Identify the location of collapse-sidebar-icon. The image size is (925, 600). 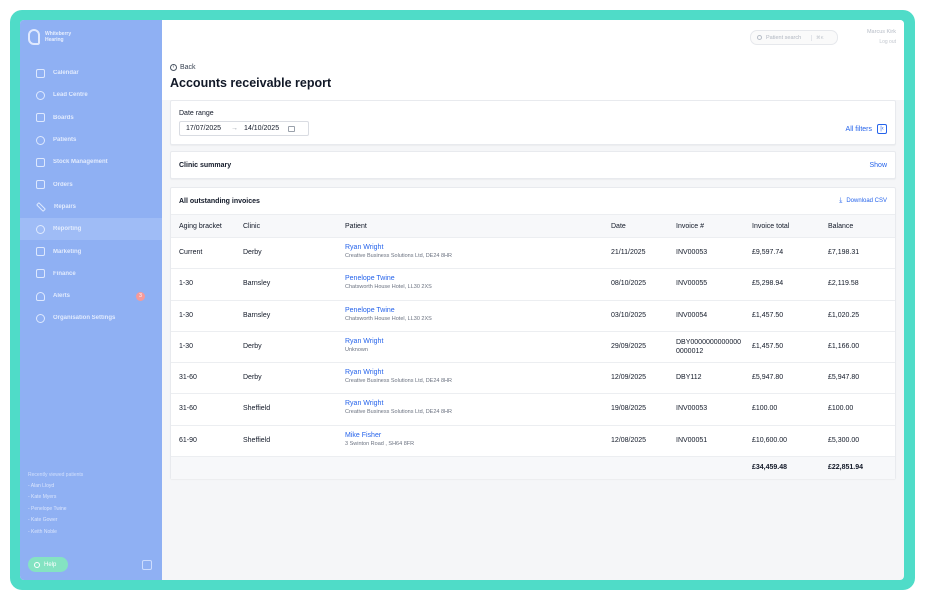
(147, 565).